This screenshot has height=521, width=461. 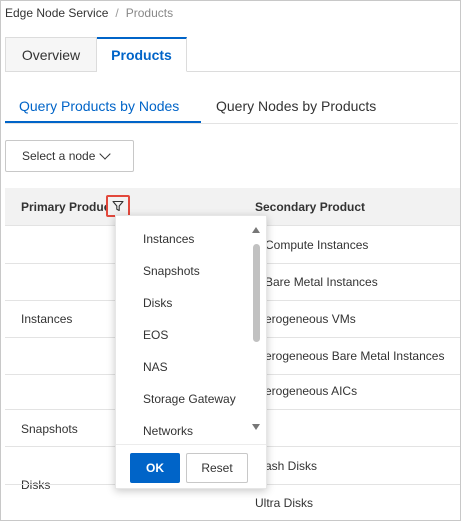 What do you see at coordinates (168, 431) in the screenshot?
I see `filter-option: Networks` at bounding box center [168, 431].